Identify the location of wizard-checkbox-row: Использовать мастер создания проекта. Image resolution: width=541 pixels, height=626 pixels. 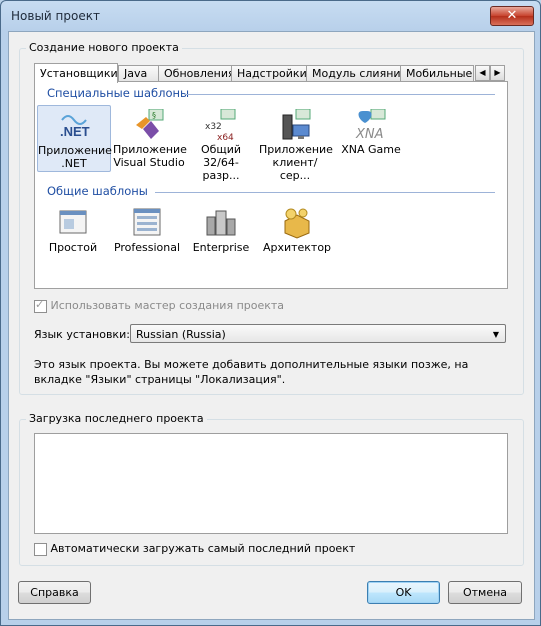
(159, 305).